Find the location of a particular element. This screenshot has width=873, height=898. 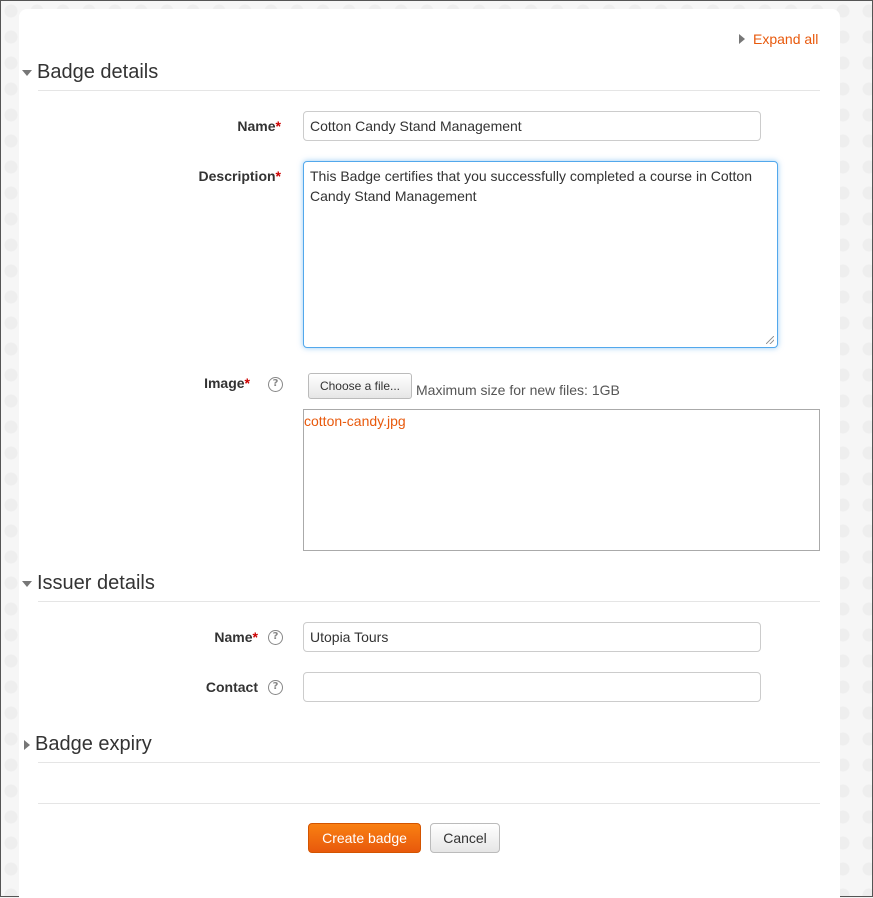

section-title: Badge expiry is located at coordinates (93, 744).